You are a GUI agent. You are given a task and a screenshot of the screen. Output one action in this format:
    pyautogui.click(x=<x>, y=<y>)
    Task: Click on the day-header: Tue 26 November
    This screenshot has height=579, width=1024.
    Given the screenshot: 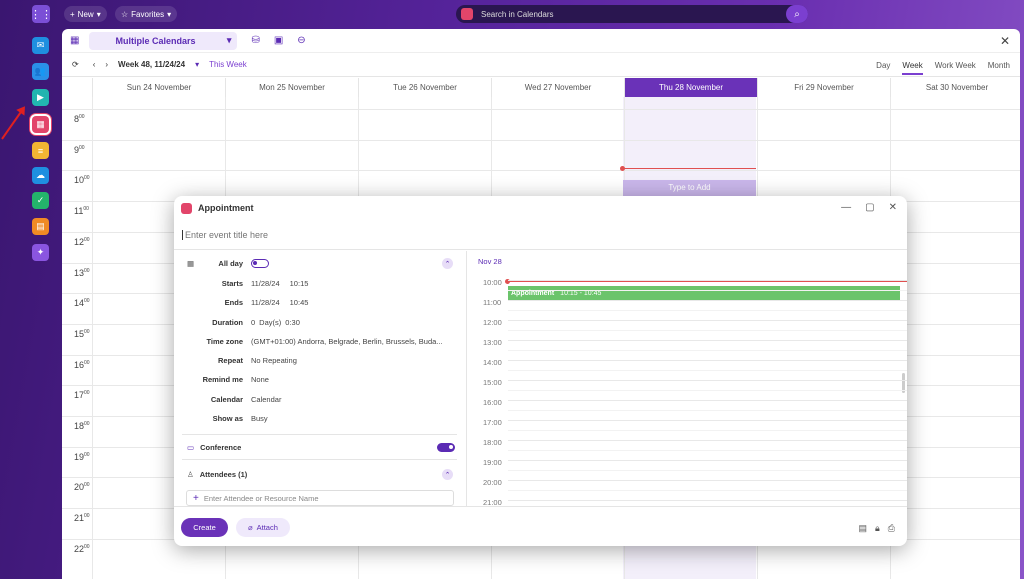 What is the action you would take?
    pyautogui.click(x=424, y=87)
    